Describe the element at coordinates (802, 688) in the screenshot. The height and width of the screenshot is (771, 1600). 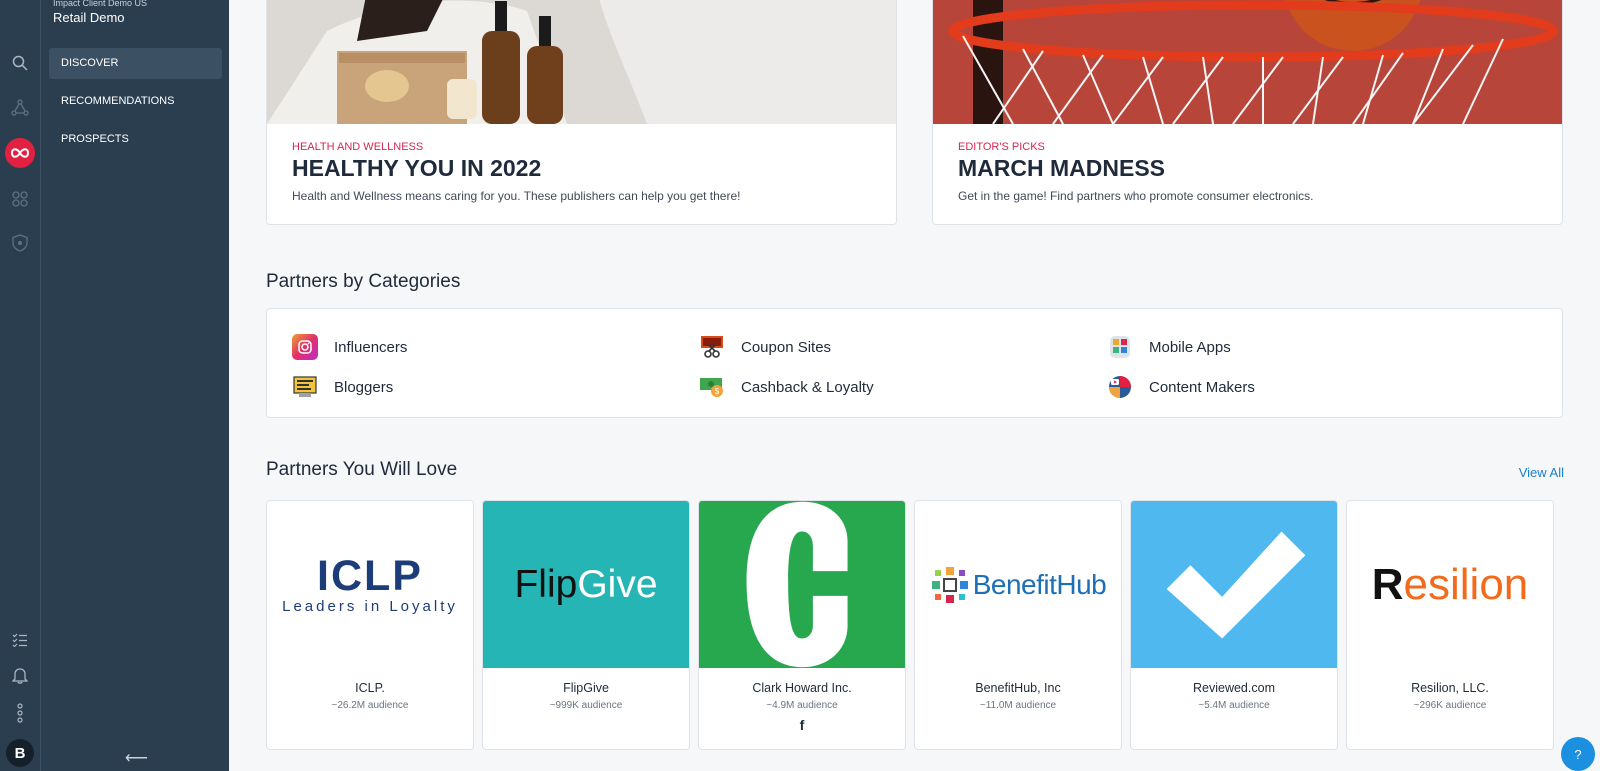
I see `partner-name: Clark Howard Inc.` at that location.